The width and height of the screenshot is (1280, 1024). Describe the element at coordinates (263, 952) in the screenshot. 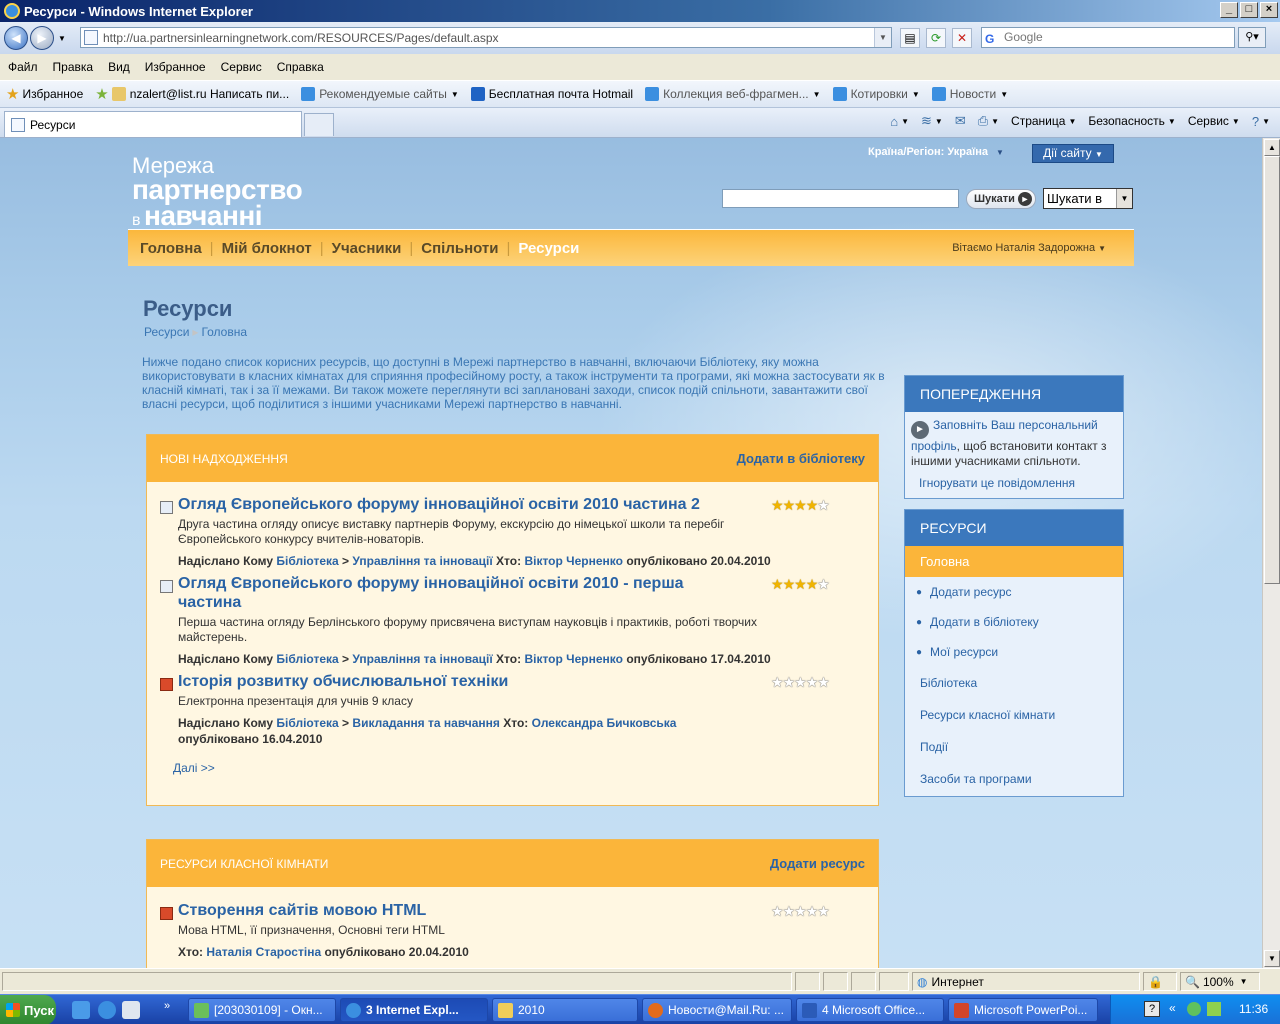

I see `author-link: Наталія Старостіна` at that location.